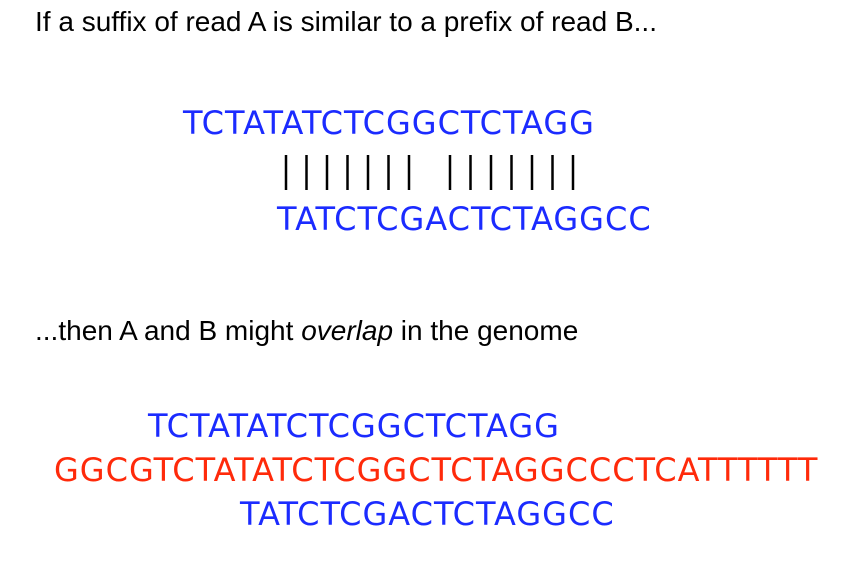  Describe the element at coordinates (347, 330) in the screenshot. I see `bottom-caption-emphasis: overlap` at that location.